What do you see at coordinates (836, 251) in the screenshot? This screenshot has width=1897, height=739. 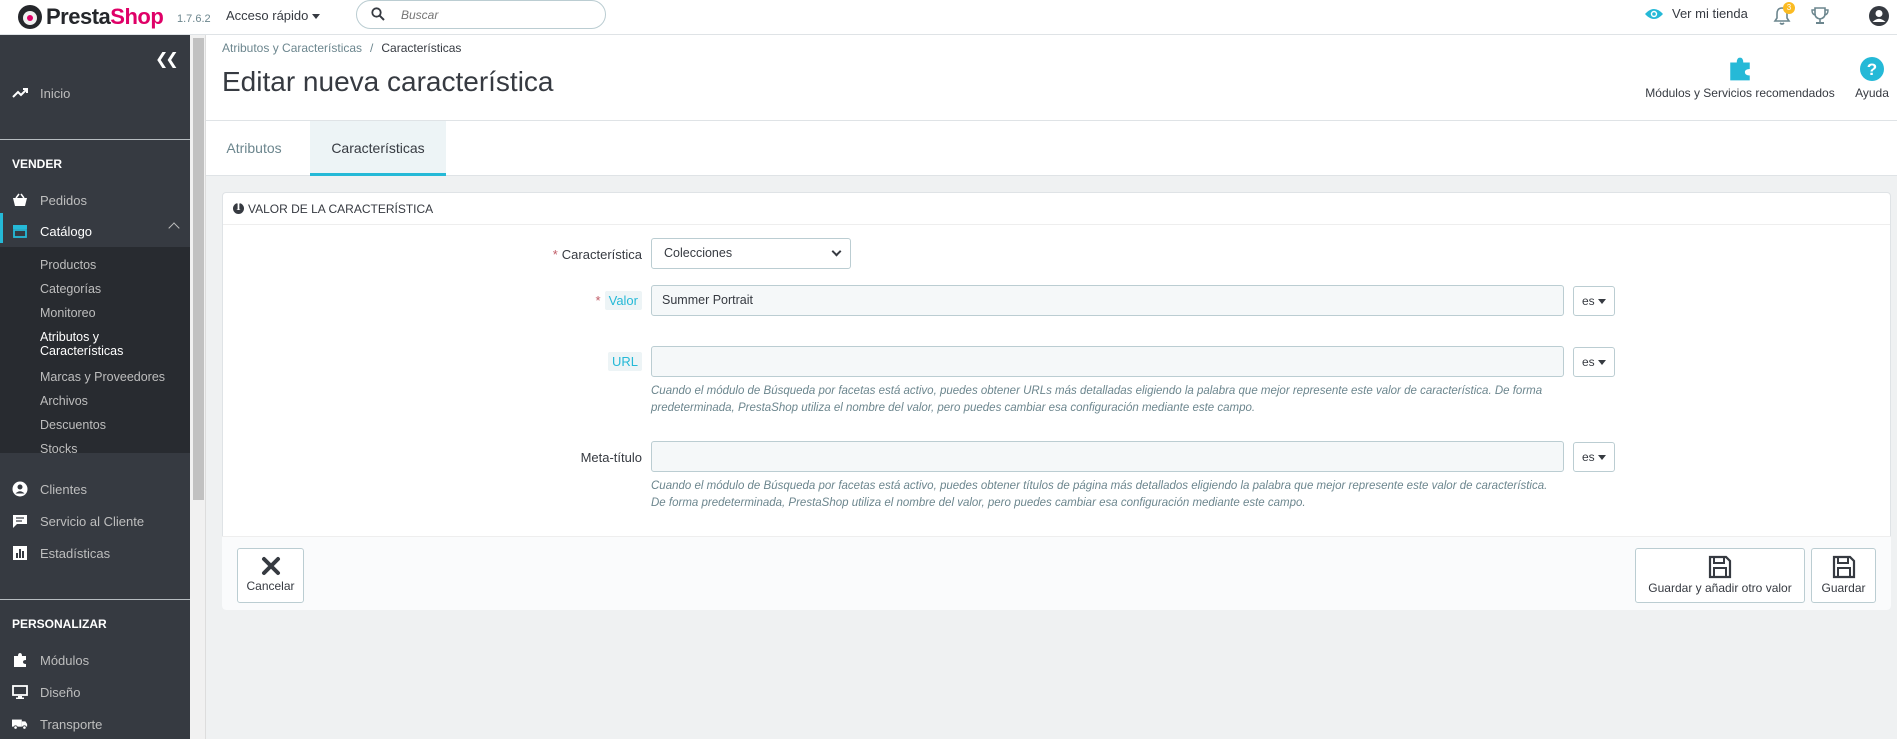 I see `chevron-down-icon` at bounding box center [836, 251].